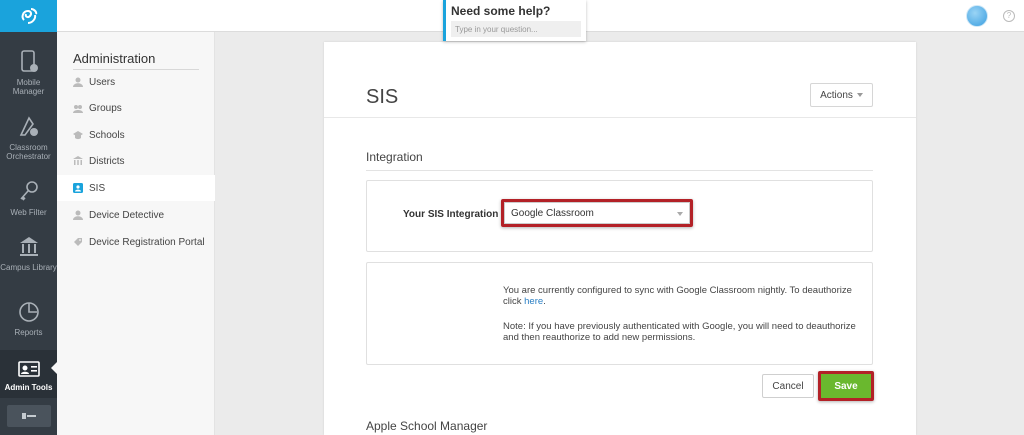  What do you see at coordinates (544, 301) in the screenshot?
I see `sync-info-suffix: .` at bounding box center [544, 301].